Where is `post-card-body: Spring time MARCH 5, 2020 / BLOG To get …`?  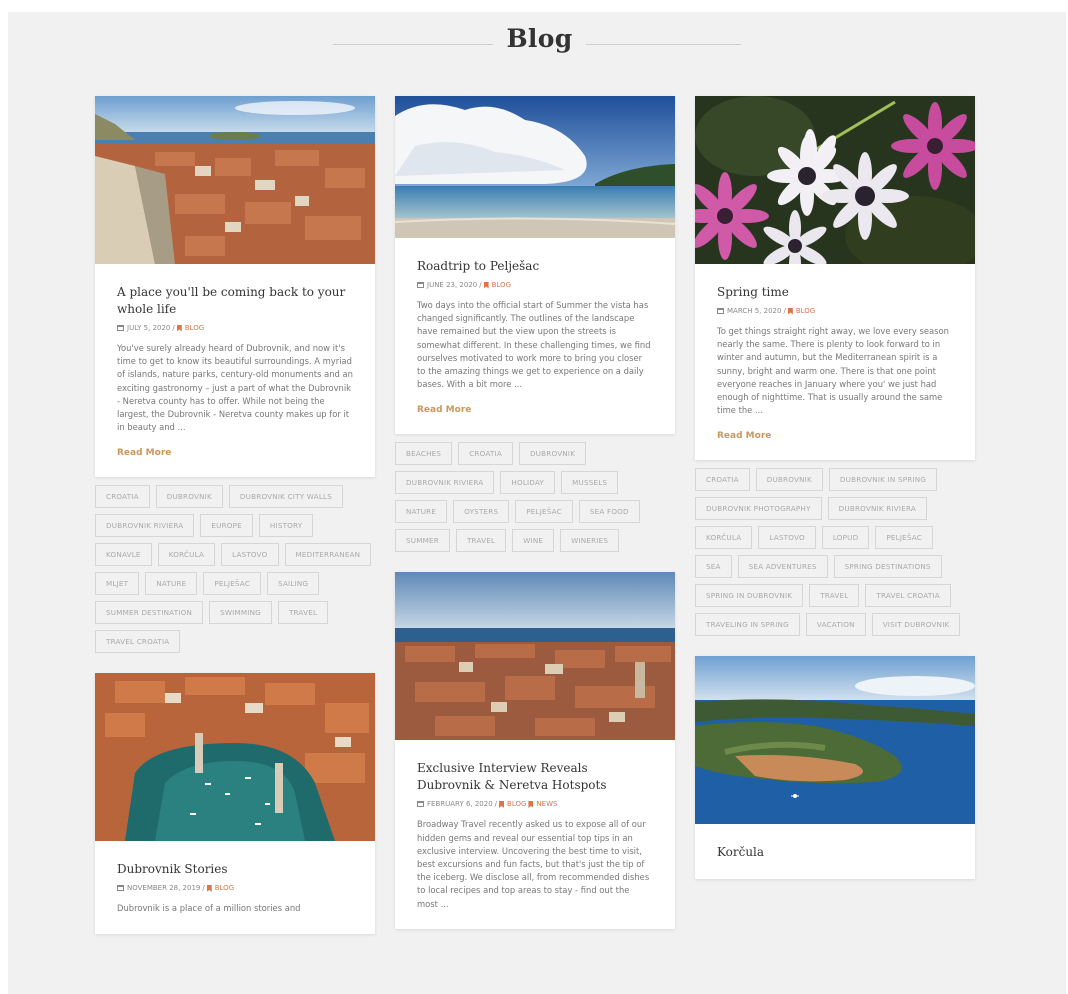 post-card-body: Spring time MARCH 5, 2020 / BLOG To get … is located at coordinates (835, 362).